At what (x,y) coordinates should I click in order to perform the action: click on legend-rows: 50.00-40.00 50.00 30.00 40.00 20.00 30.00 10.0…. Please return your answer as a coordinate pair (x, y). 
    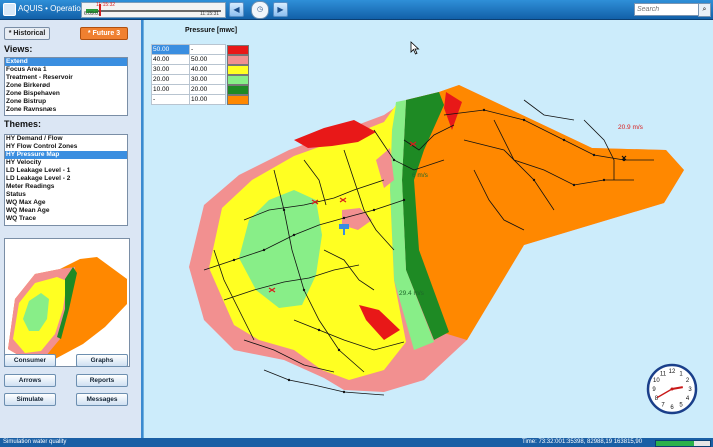
    Looking at the image, I should click on (200, 74).